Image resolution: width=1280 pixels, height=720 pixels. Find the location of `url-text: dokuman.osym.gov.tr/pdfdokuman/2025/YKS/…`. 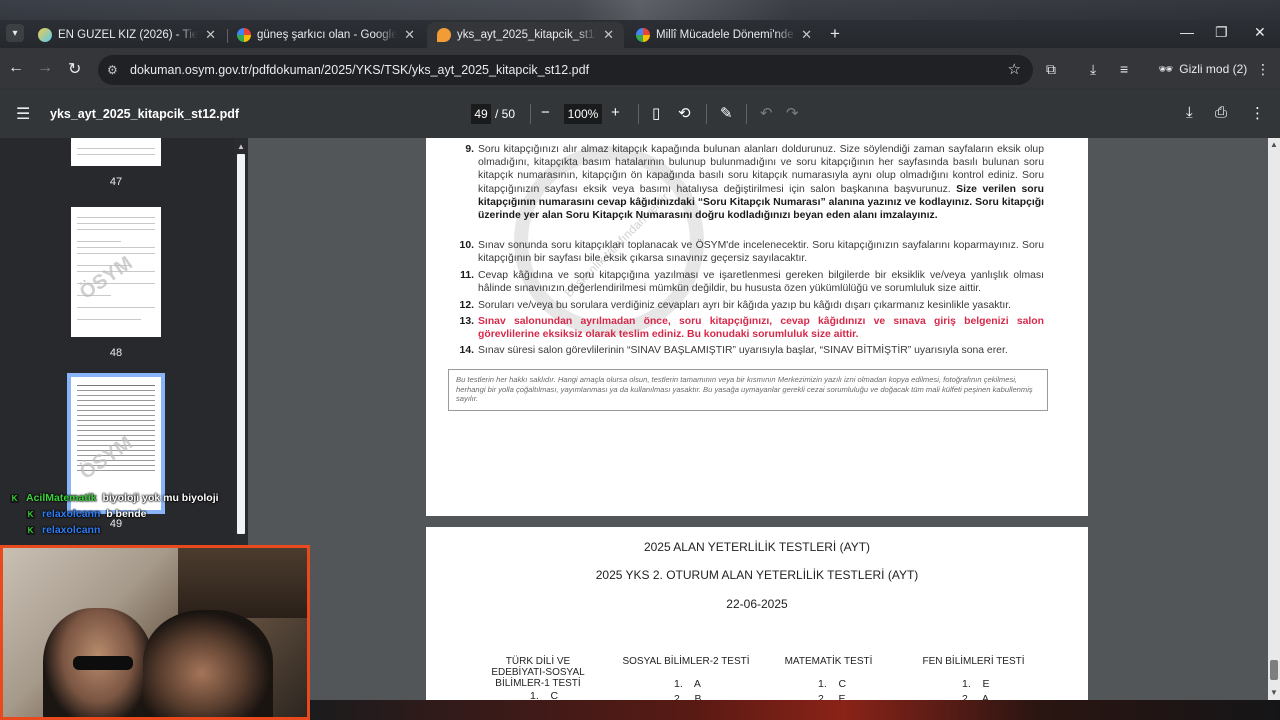

url-text: dokuman.osym.gov.tr/pdfdokuman/2025/YKS/… is located at coordinates (359, 70).